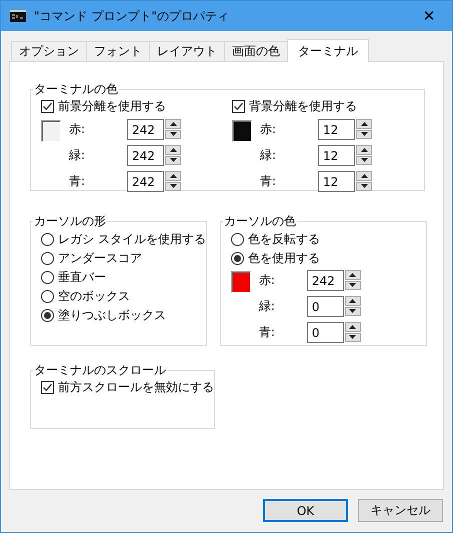 This screenshot has width=453, height=533. I want to click on radio-label: 色を反転する, so click(284, 239).